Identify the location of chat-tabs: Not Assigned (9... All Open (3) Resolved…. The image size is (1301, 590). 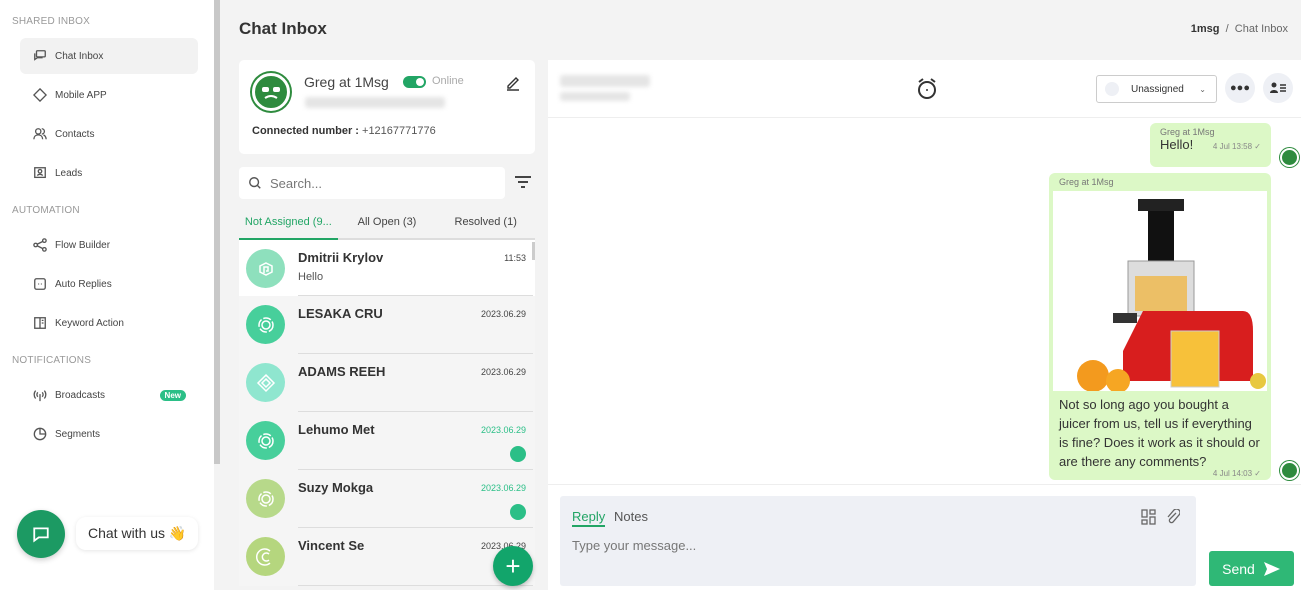
(387, 225).